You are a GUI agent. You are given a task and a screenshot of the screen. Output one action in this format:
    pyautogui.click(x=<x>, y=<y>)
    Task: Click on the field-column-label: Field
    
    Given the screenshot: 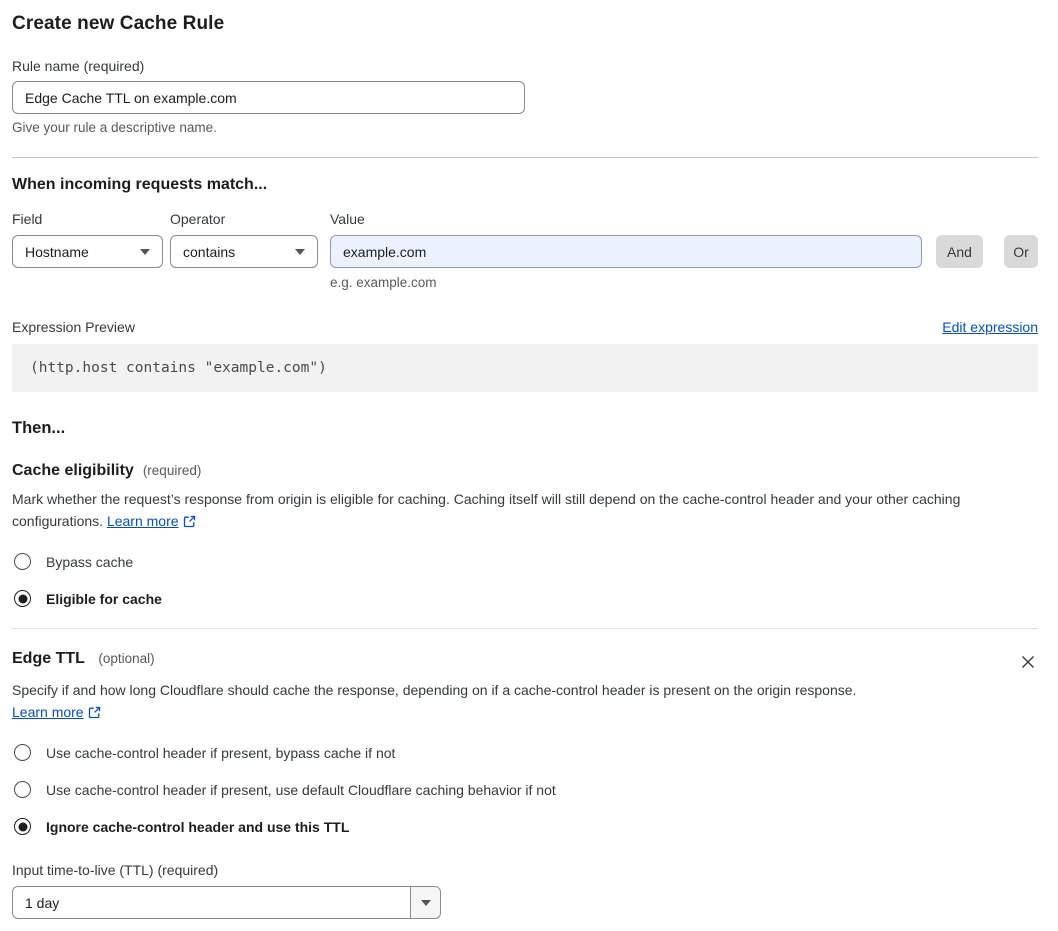 What is the action you would take?
    pyautogui.click(x=27, y=219)
    